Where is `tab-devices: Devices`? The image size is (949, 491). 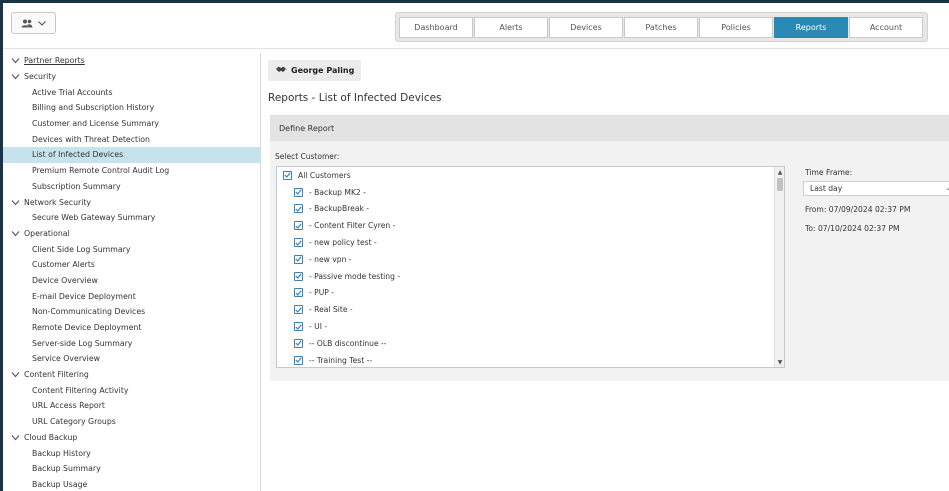 tab-devices: Devices is located at coordinates (586, 27).